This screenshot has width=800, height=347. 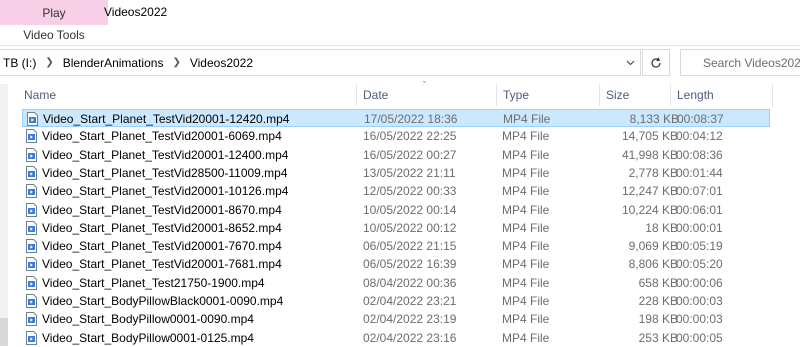 I want to click on file-date: 02/04/2022 23:21, so click(x=410, y=301).